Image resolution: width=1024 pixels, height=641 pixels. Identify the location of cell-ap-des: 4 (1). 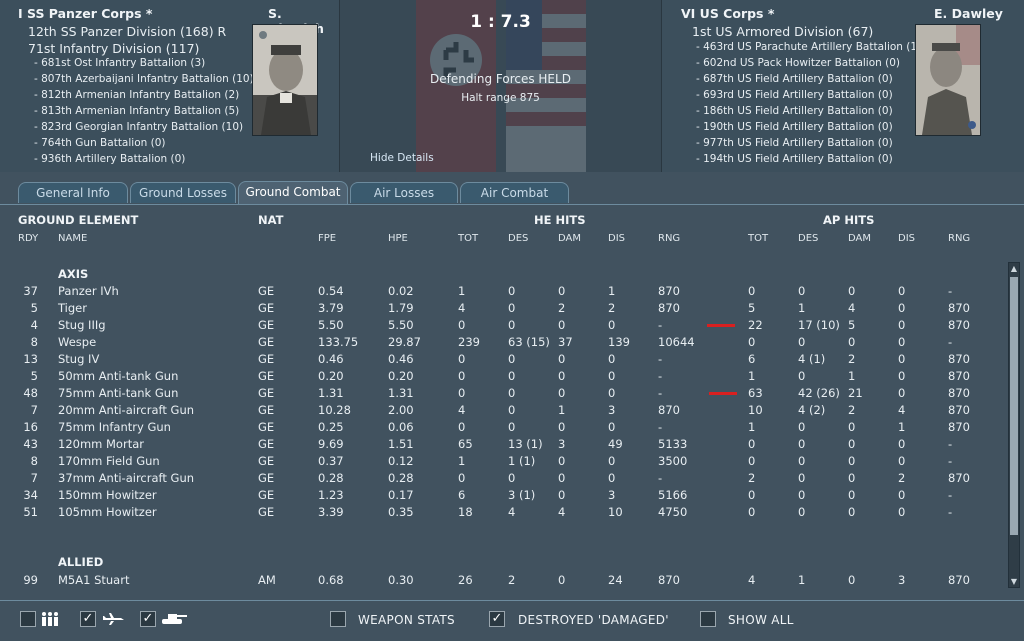
(812, 359).